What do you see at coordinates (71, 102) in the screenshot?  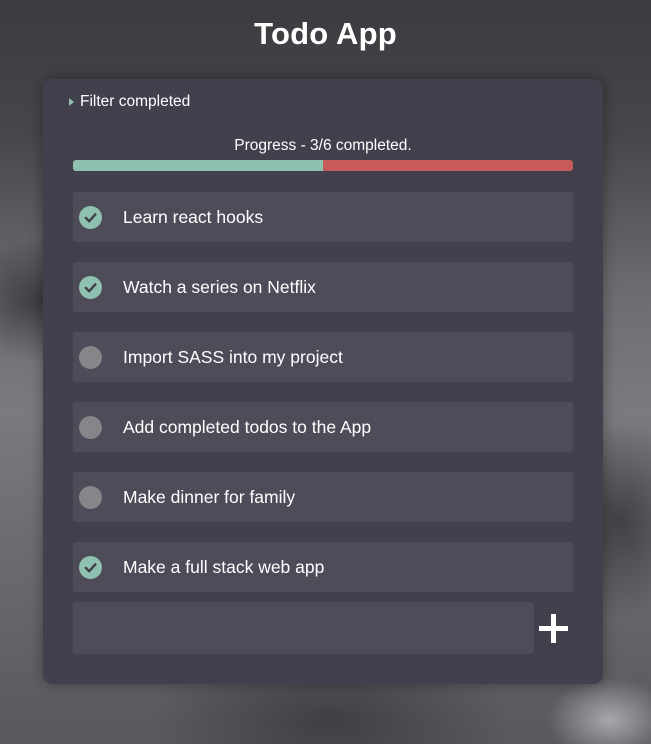 I see `caret-right-icon` at bounding box center [71, 102].